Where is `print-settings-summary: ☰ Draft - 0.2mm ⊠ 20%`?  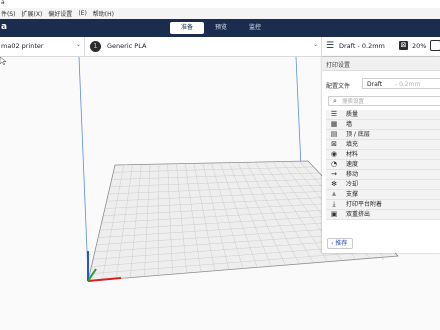 print-settings-summary: ☰ Draft - 0.2mm ⊠ 20% is located at coordinates (381, 46).